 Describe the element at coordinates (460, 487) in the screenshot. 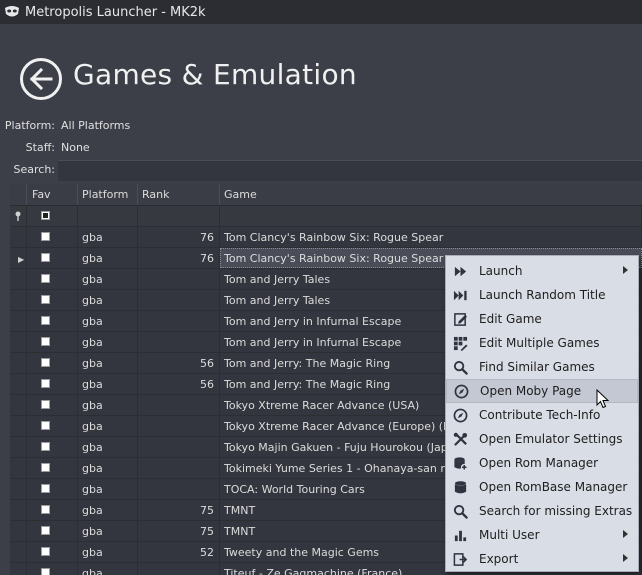

I see `database-icon` at that location.